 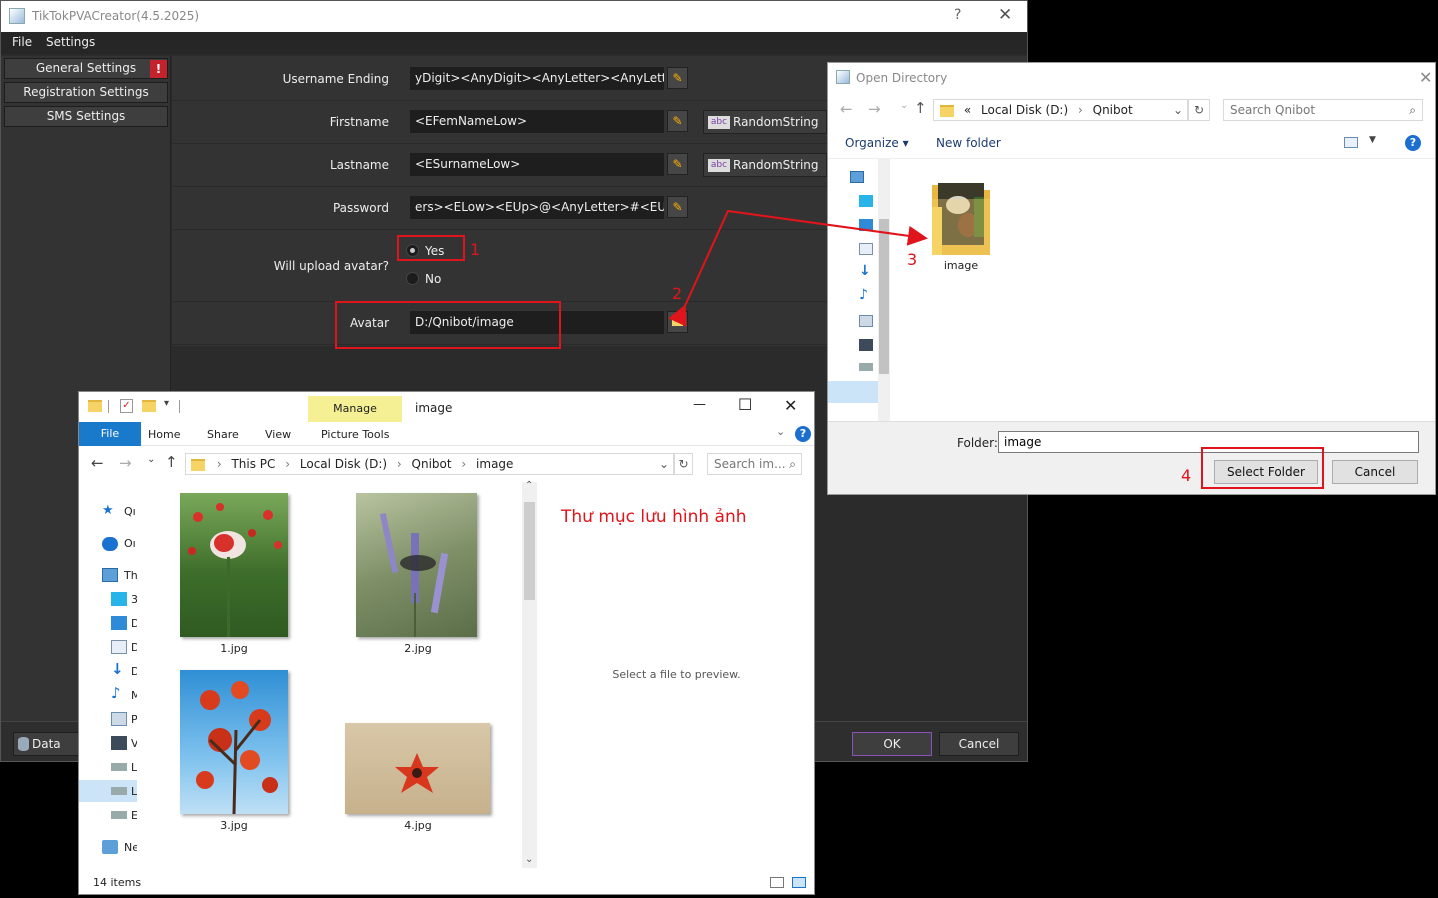 I want to click on annotation-arrow, so click(x=798, y=268).